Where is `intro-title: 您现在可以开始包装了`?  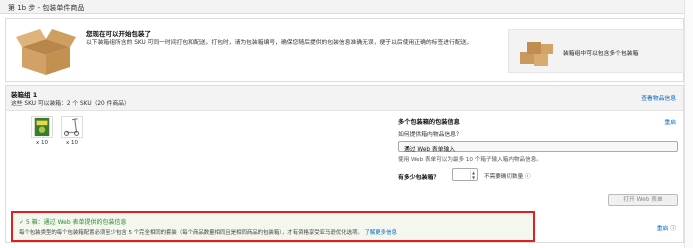
intro-title: 您现在可以开始包装了 is located at coordinates (118, 34).